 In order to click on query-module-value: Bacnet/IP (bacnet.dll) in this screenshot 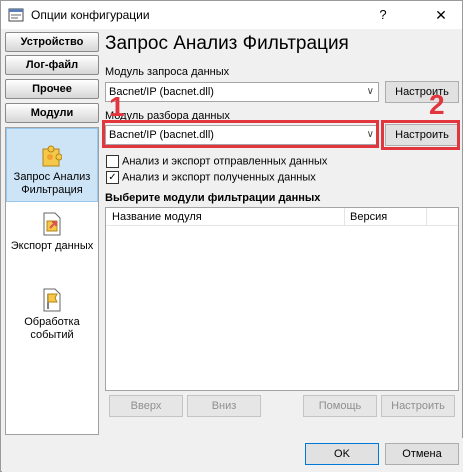, I will do `click(161, 92)`.